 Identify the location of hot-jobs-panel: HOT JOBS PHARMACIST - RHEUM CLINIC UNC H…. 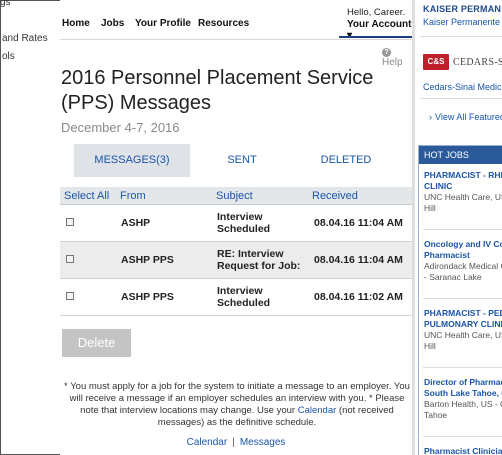
(460, 300).